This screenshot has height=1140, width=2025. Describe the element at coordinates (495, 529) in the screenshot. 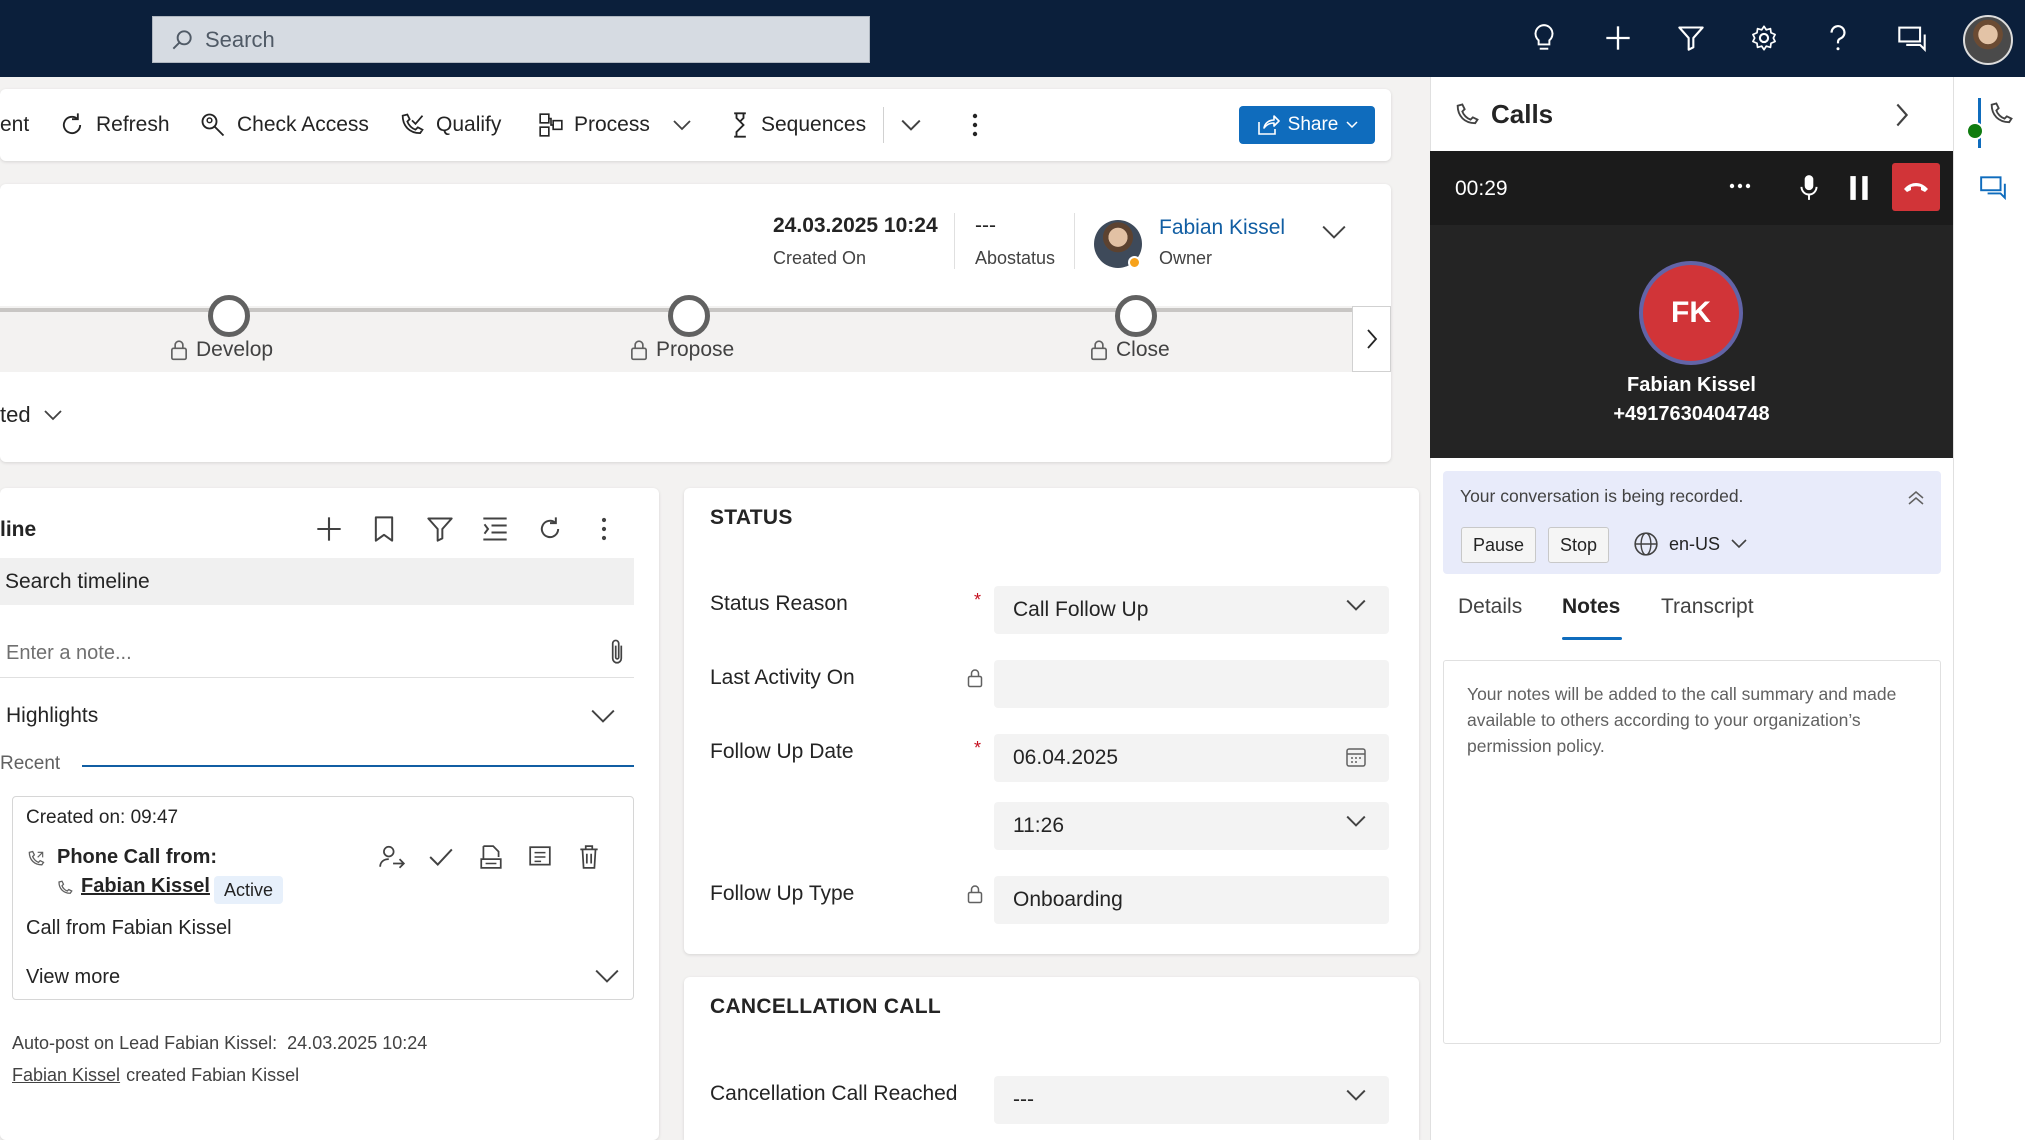

I see `timeline-expand-all-button` at that location.